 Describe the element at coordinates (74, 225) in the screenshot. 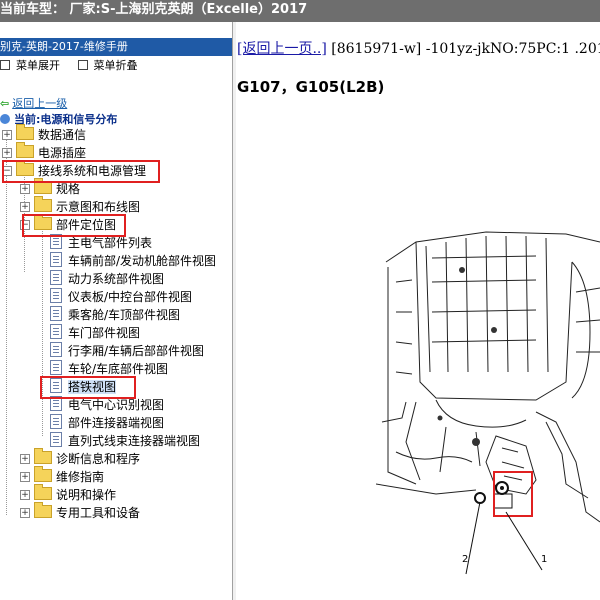

I see `highlight-box-locator` at that location.